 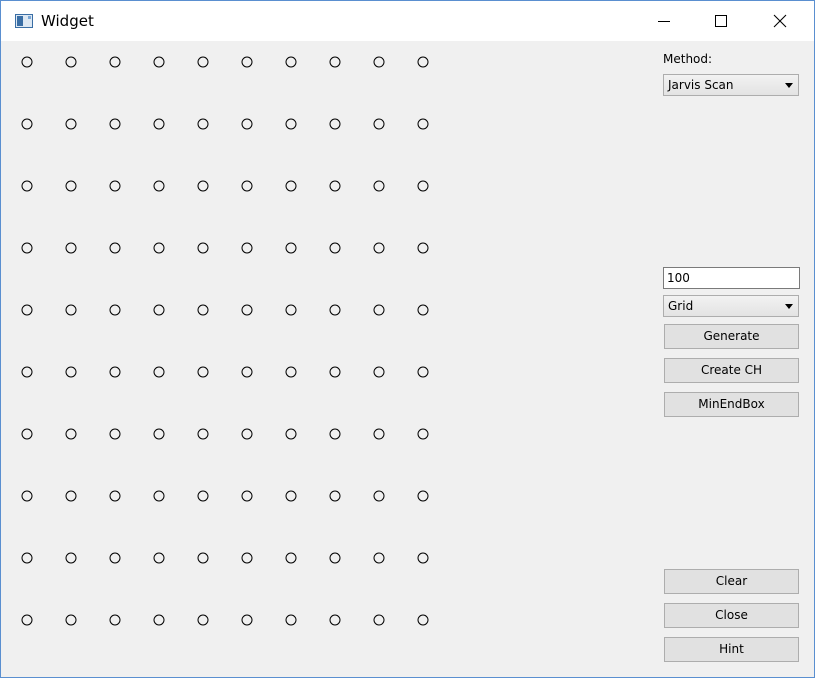 What do you see at coordinates (731, 306) in the screenshot?
I see `distribution-select: Grid` at bounding box center [731, 306].